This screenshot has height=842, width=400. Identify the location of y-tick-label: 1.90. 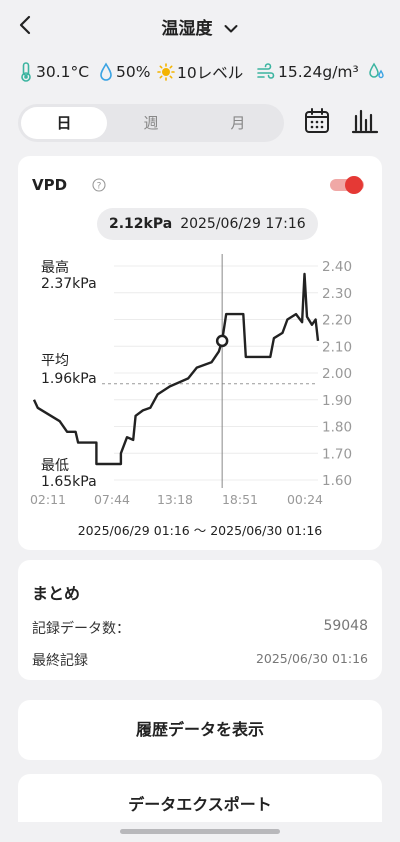
(337, 401).